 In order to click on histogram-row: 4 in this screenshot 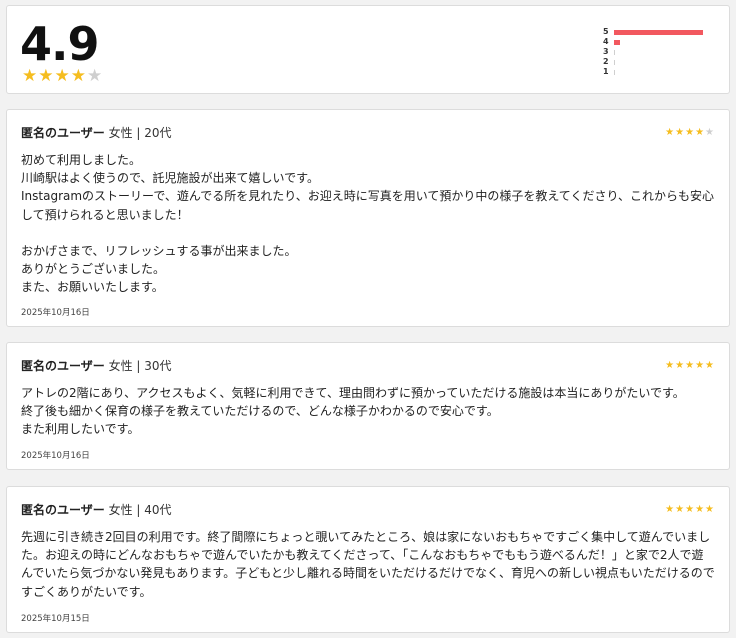, I will do `click(658, 42)`.